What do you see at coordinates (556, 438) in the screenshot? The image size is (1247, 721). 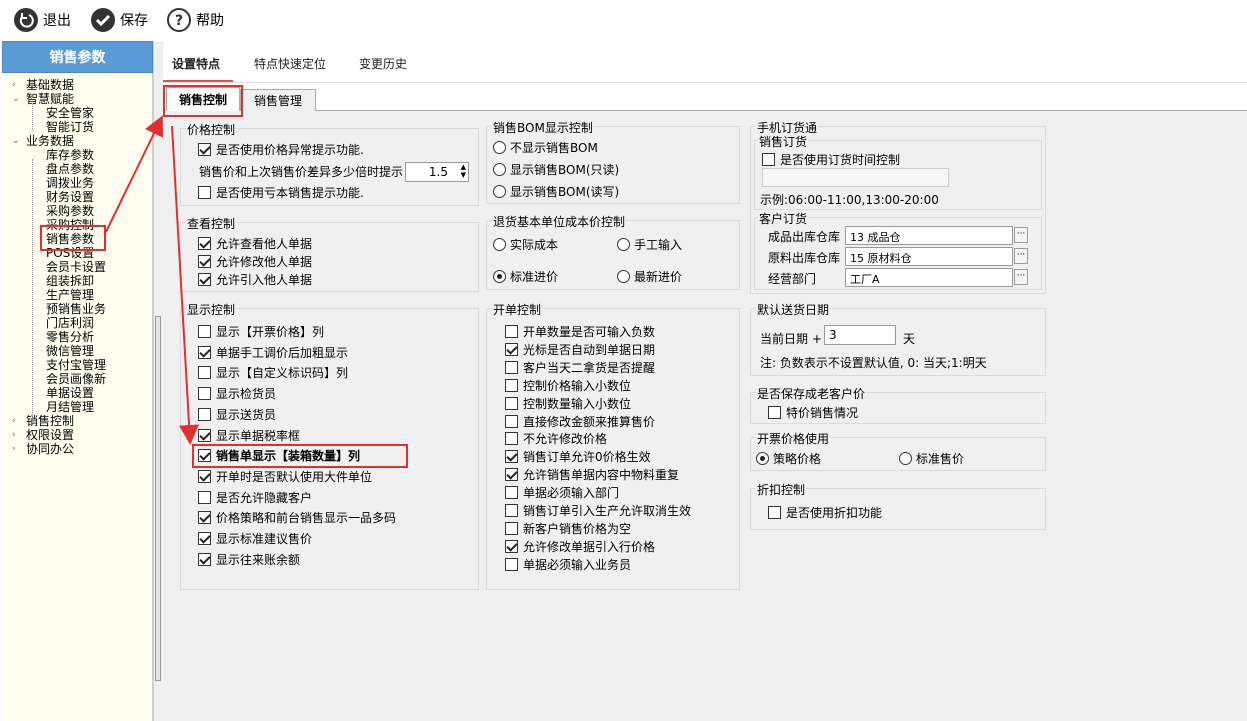 I see `order-control-item-6: 不允许修改价格` at bounding box center [556, 438].